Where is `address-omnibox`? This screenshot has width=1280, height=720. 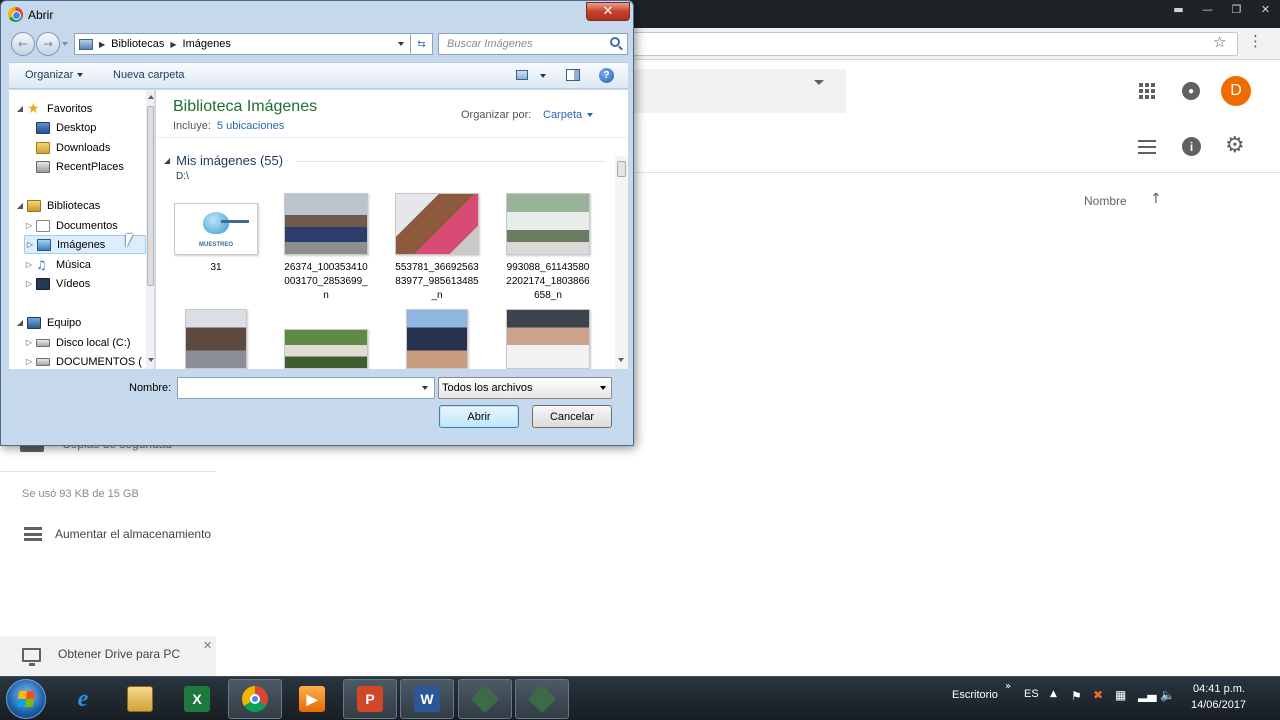
address-omnibox is located at coordinates (919, 44).